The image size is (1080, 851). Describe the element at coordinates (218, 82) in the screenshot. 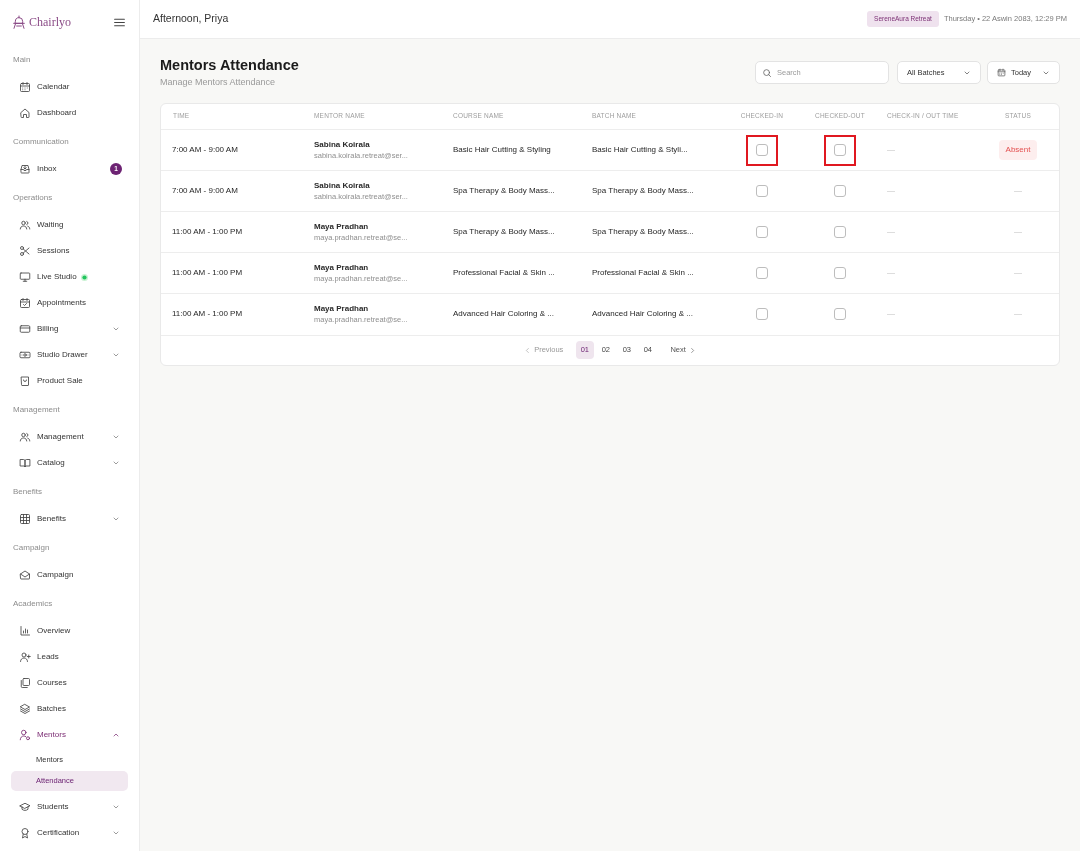

I see `page-subtitle: Manage Mentors Attendance` at that location.